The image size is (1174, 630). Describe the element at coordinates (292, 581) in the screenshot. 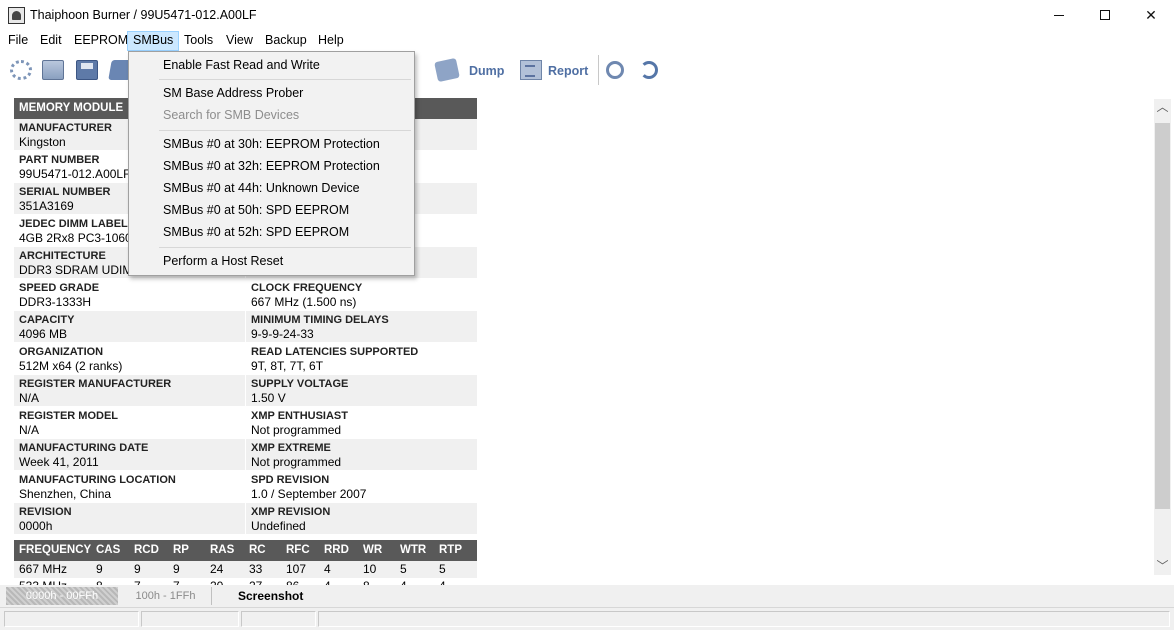

I see `table-cell: 86` at that location.